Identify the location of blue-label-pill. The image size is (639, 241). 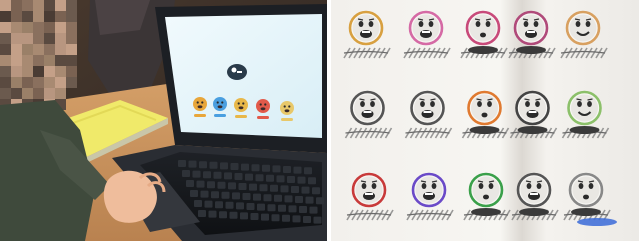
(597, 222).